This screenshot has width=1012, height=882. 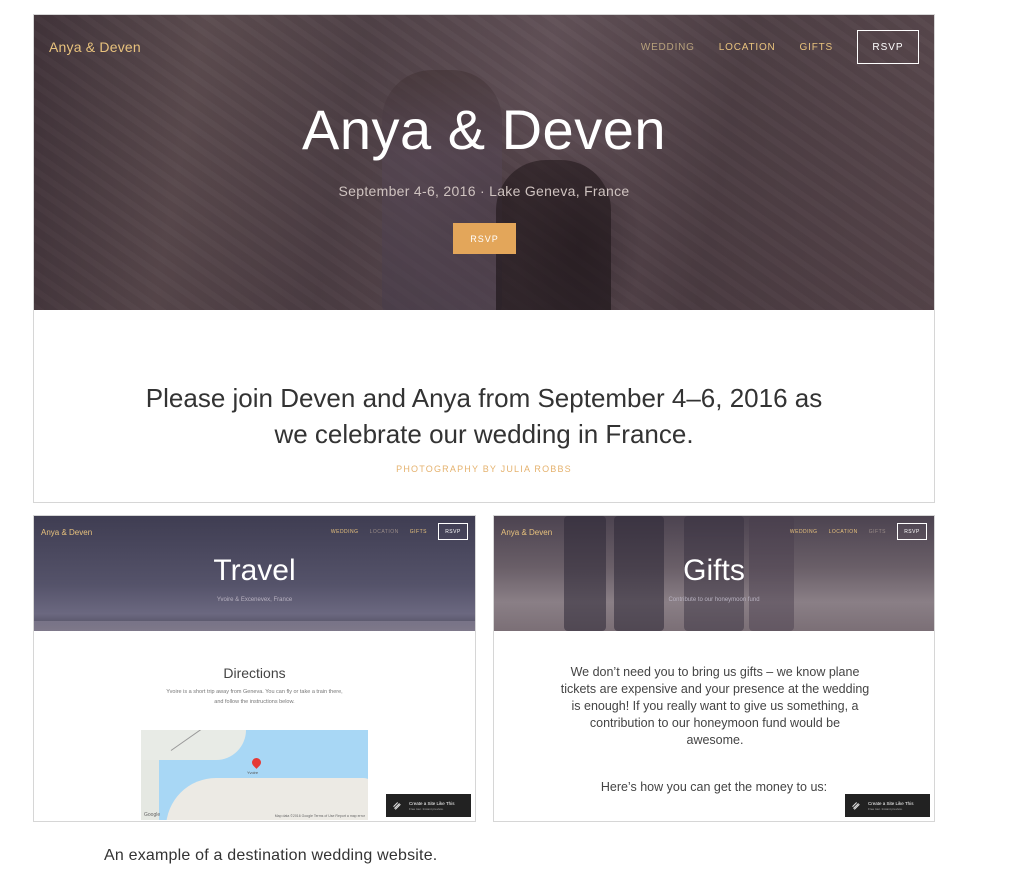 I want to click on gifts-title: Gifts, so click(x=714, y=570).